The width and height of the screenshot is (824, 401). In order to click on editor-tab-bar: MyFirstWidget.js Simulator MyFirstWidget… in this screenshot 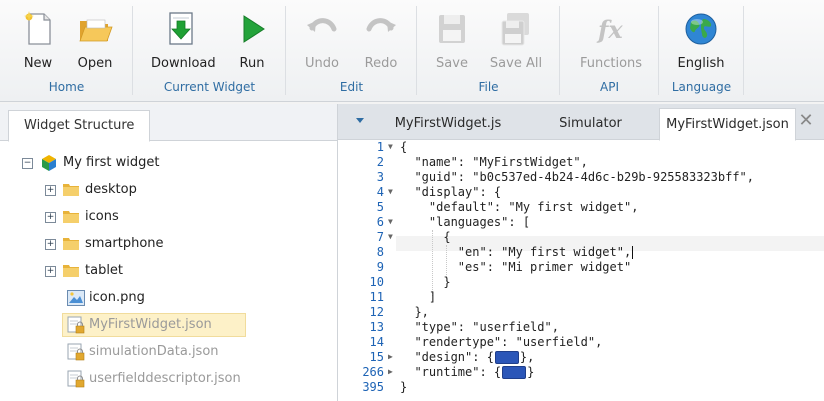, I will do `click(581, 122)`.